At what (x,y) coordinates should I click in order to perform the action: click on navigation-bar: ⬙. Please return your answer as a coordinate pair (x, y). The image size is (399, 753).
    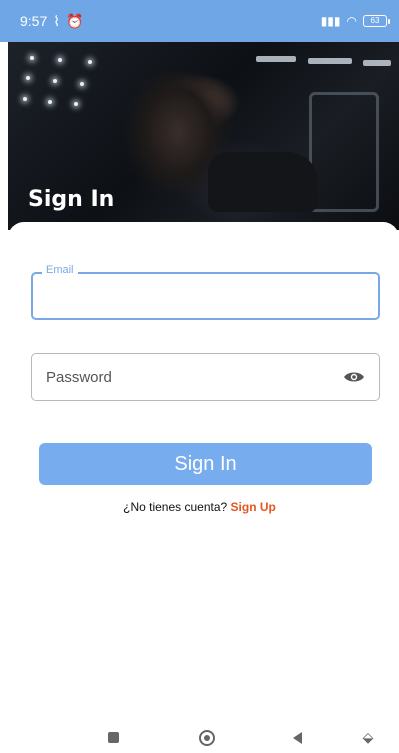
    Looking at the image, I should click on (199, 737).